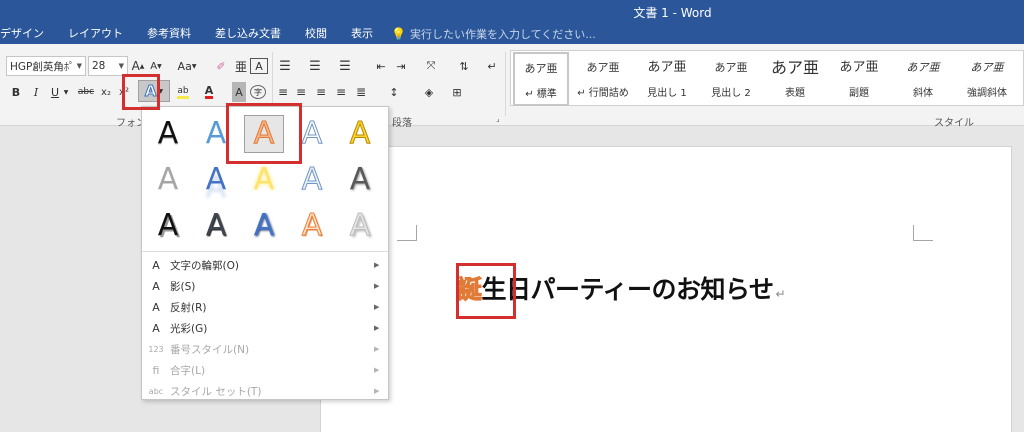  Describe the element at coordinates (341, 92) in the screenshot. I see `justify-button: ≡` at that location.